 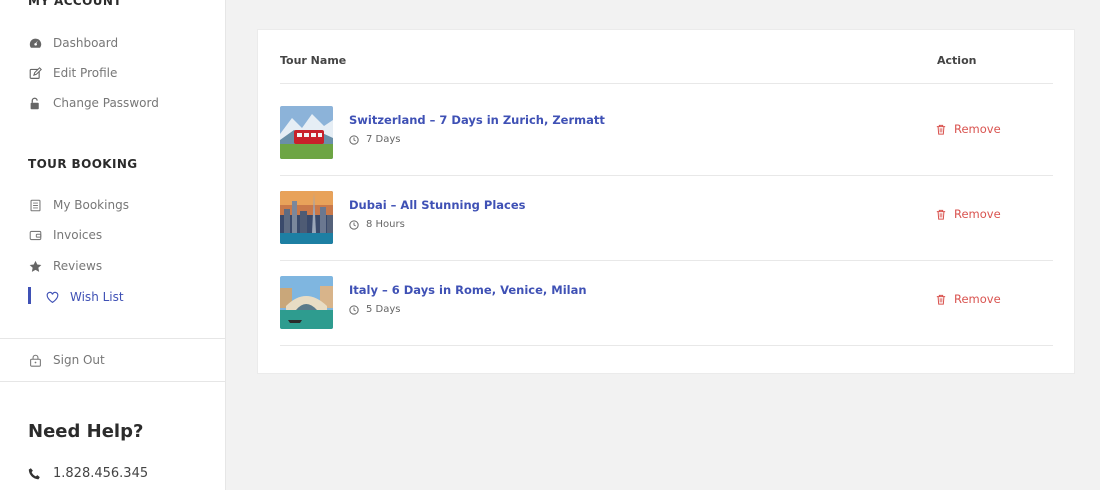 I want to click on sidebar-item-edit-profile: Edit Profile, so click(x=72, y=73).